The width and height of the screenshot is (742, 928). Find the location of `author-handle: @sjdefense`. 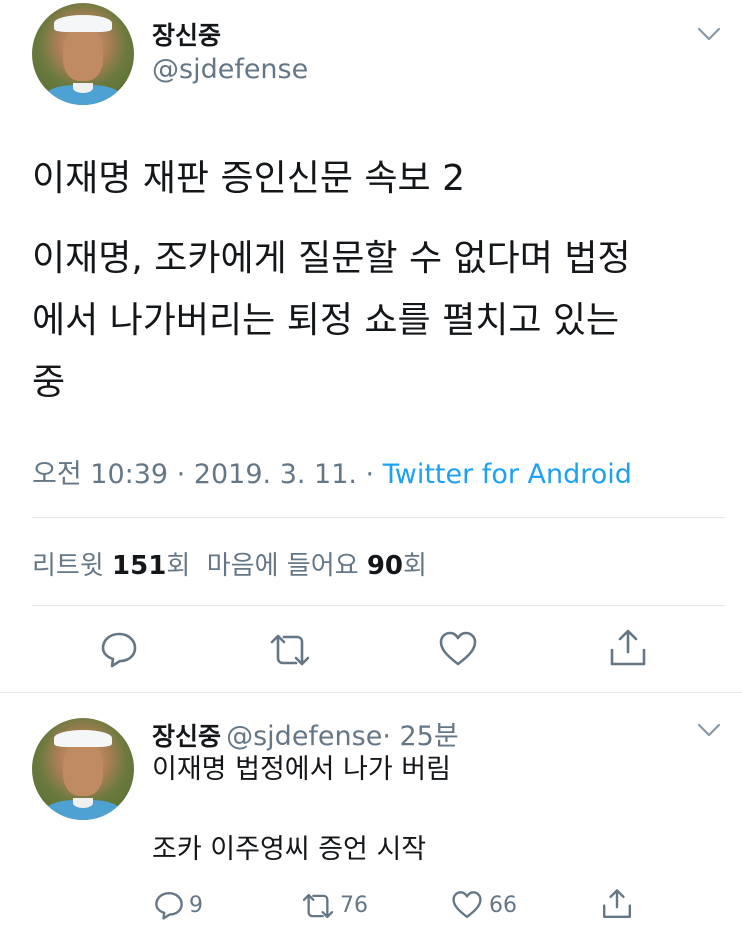

author-handle: @sjdefense is located at coordinates (230, 69).